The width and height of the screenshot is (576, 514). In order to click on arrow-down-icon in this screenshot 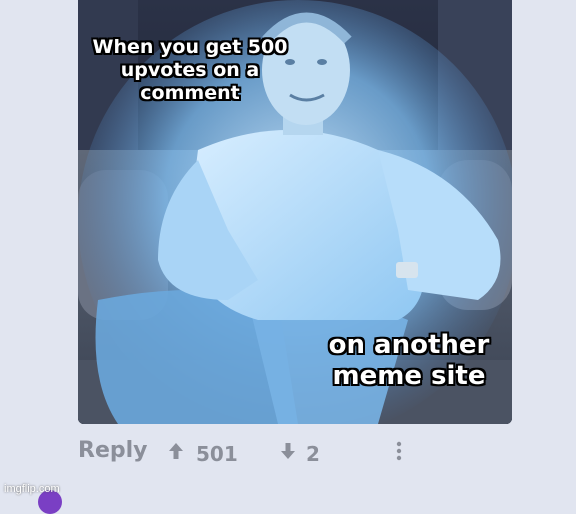, I will do `click(288, 451)`.